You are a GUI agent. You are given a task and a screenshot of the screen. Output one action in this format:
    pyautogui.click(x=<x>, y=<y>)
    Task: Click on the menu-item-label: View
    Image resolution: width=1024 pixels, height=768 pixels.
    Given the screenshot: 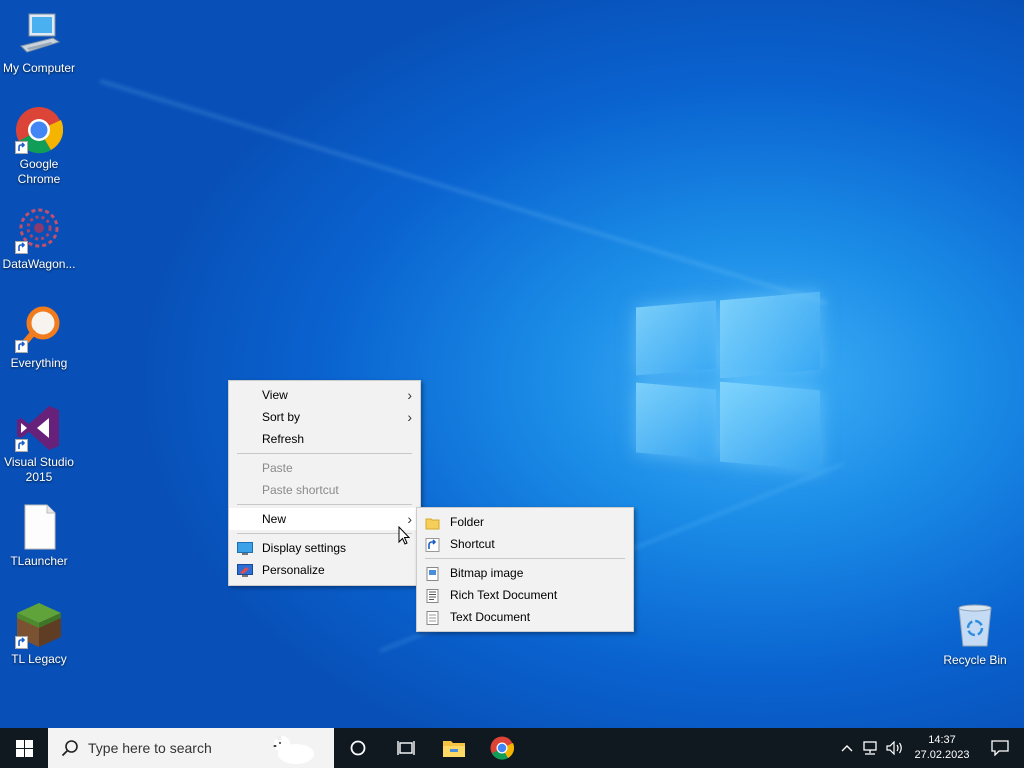 What is the action you would take?
    pyautogui.click(x=275, y=395)
    